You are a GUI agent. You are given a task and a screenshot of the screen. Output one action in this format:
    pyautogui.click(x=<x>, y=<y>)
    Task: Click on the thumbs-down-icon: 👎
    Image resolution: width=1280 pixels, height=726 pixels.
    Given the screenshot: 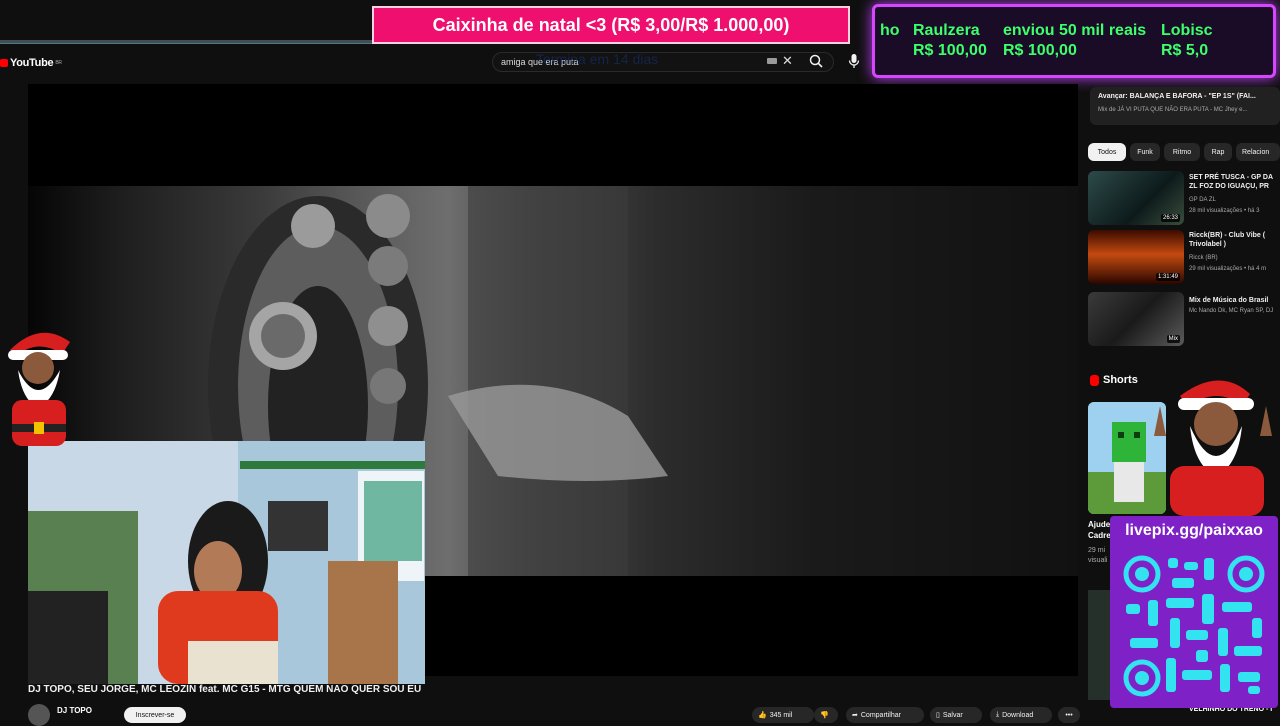 What is the action you would take?
    pyautogui.click(x=824, y=715)
    